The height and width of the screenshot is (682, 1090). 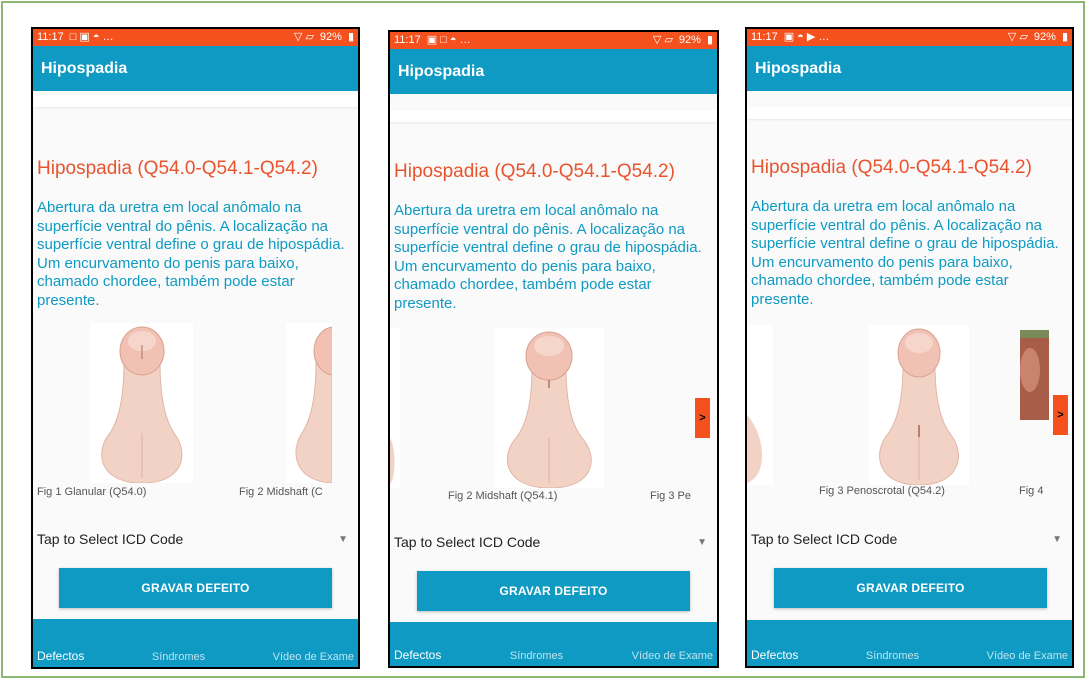 What do you see at coordinates (670, 496) in the screenshot?
I see `figure-caption-next: Fig 3 Pe` at bounding box center [670, 496].